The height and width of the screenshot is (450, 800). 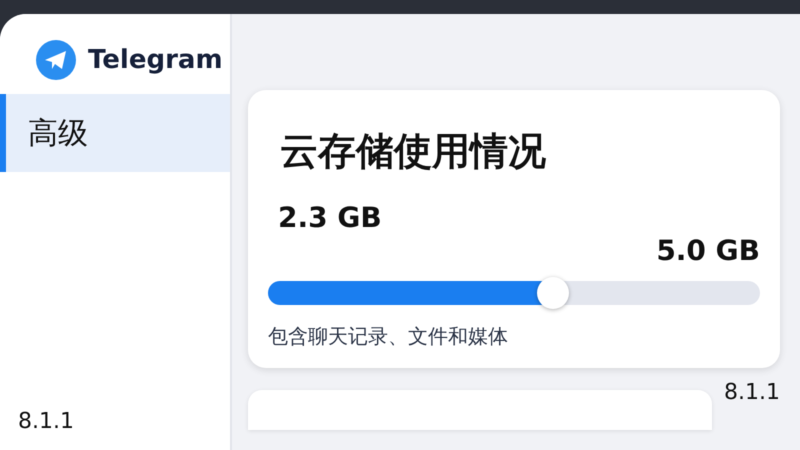 What do you see at coordinates (708, 250) in the screenshot?
I see `total-amount: 5.0 GB` at bounding box center [708, 250].